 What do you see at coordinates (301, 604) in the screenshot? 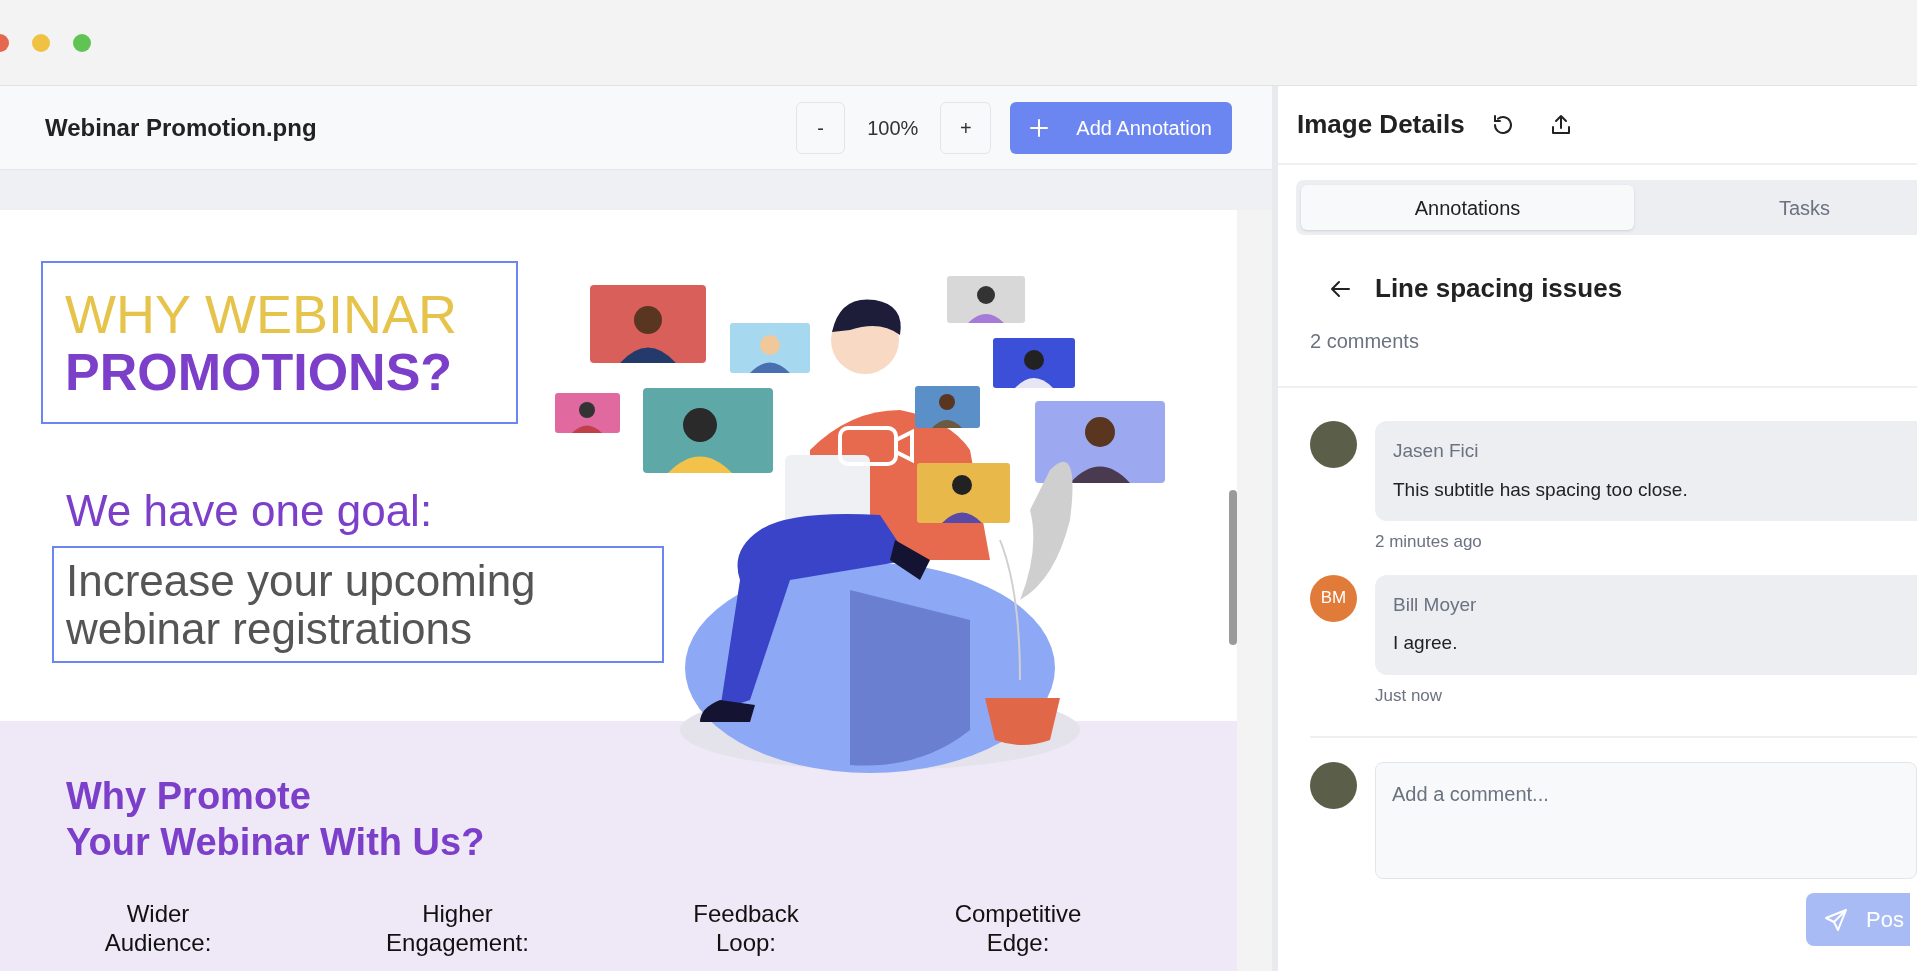
I see `goal-text: Increase your upcoming webinar registrations` at bounding box center [301, 604].